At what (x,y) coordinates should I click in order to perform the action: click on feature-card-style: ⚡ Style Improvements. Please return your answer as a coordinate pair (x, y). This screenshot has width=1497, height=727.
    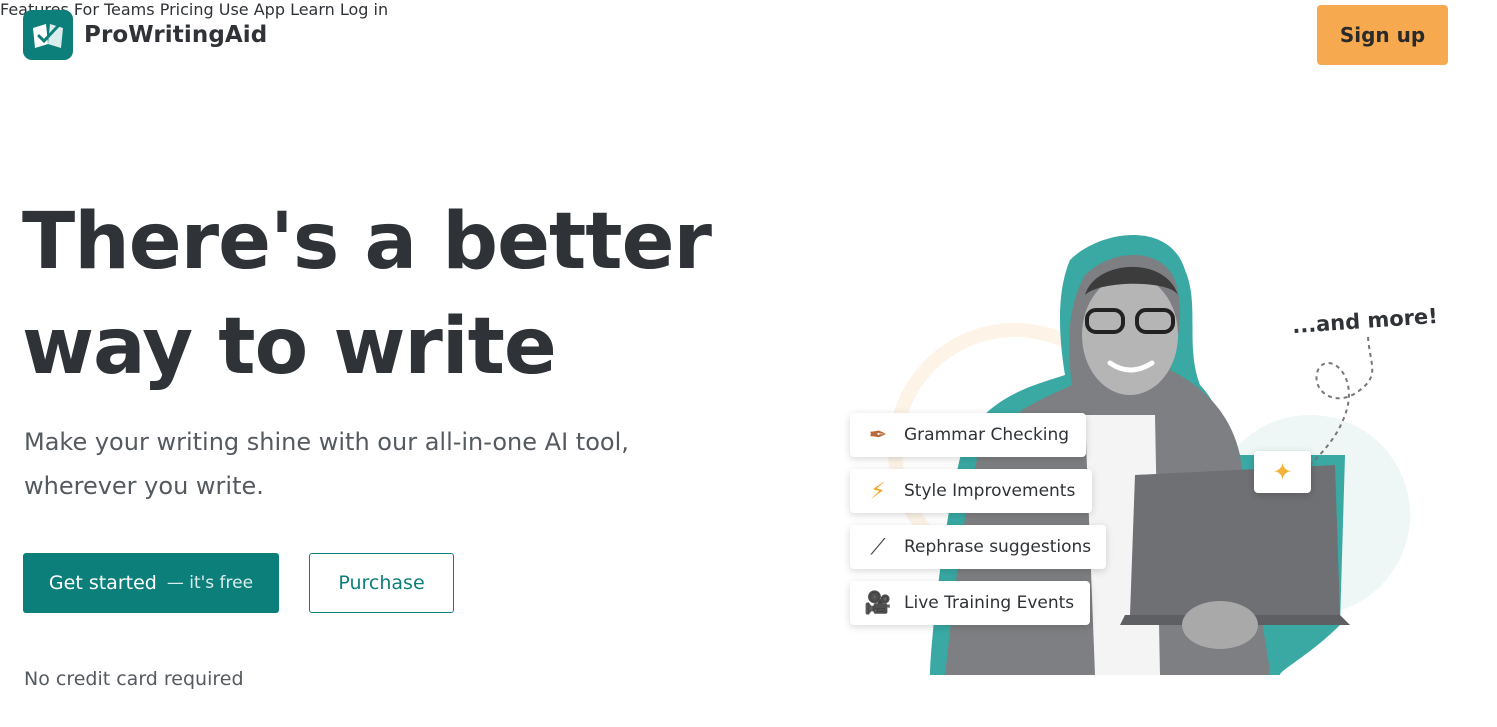
    Looking at the image, I should click on (971, 491).